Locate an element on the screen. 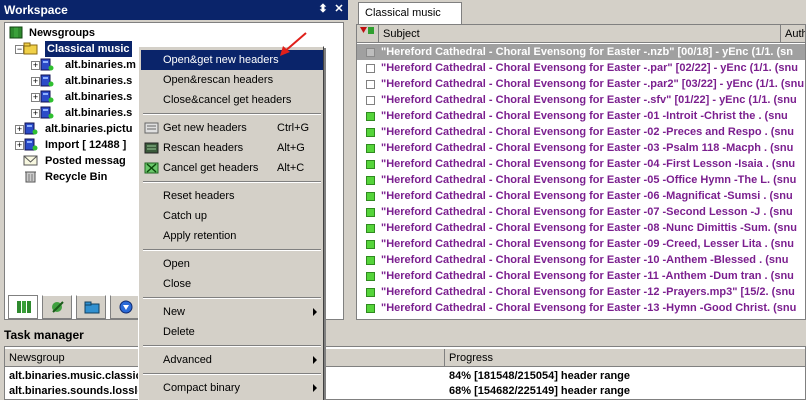  tree-node-label: alt.binaries.m is located at coordinates (100, 65).